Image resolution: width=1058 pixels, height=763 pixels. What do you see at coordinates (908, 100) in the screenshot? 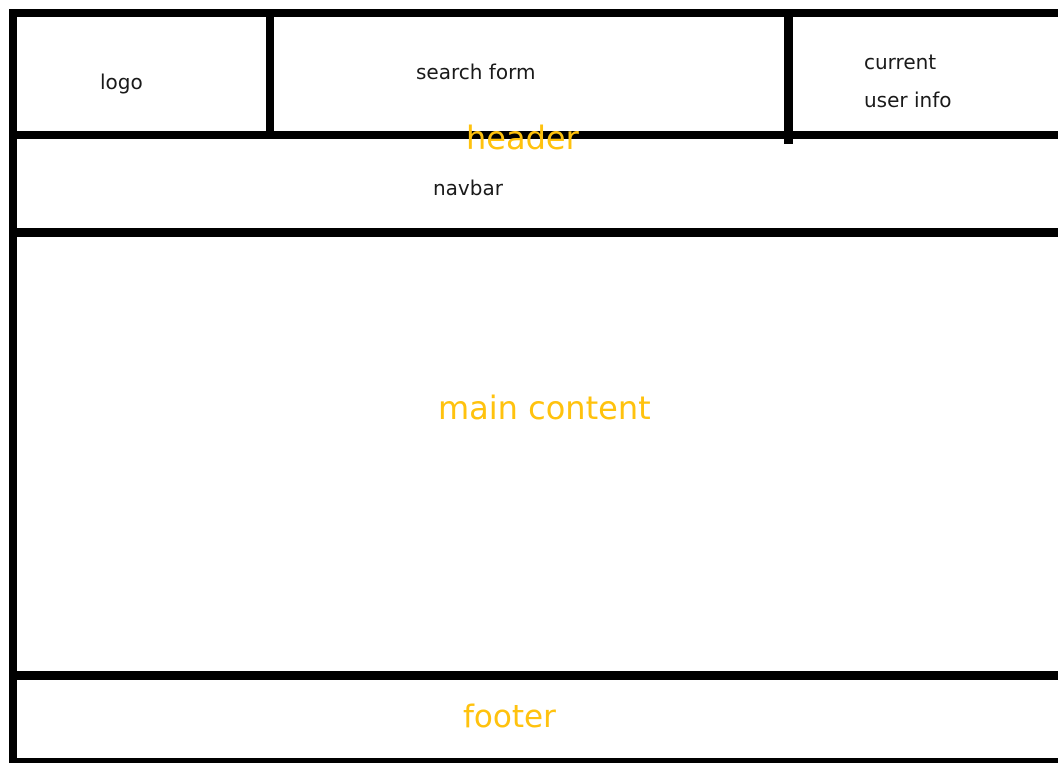
I see `current-user-info-label-line2: user info` at bounding box center [908, 100].